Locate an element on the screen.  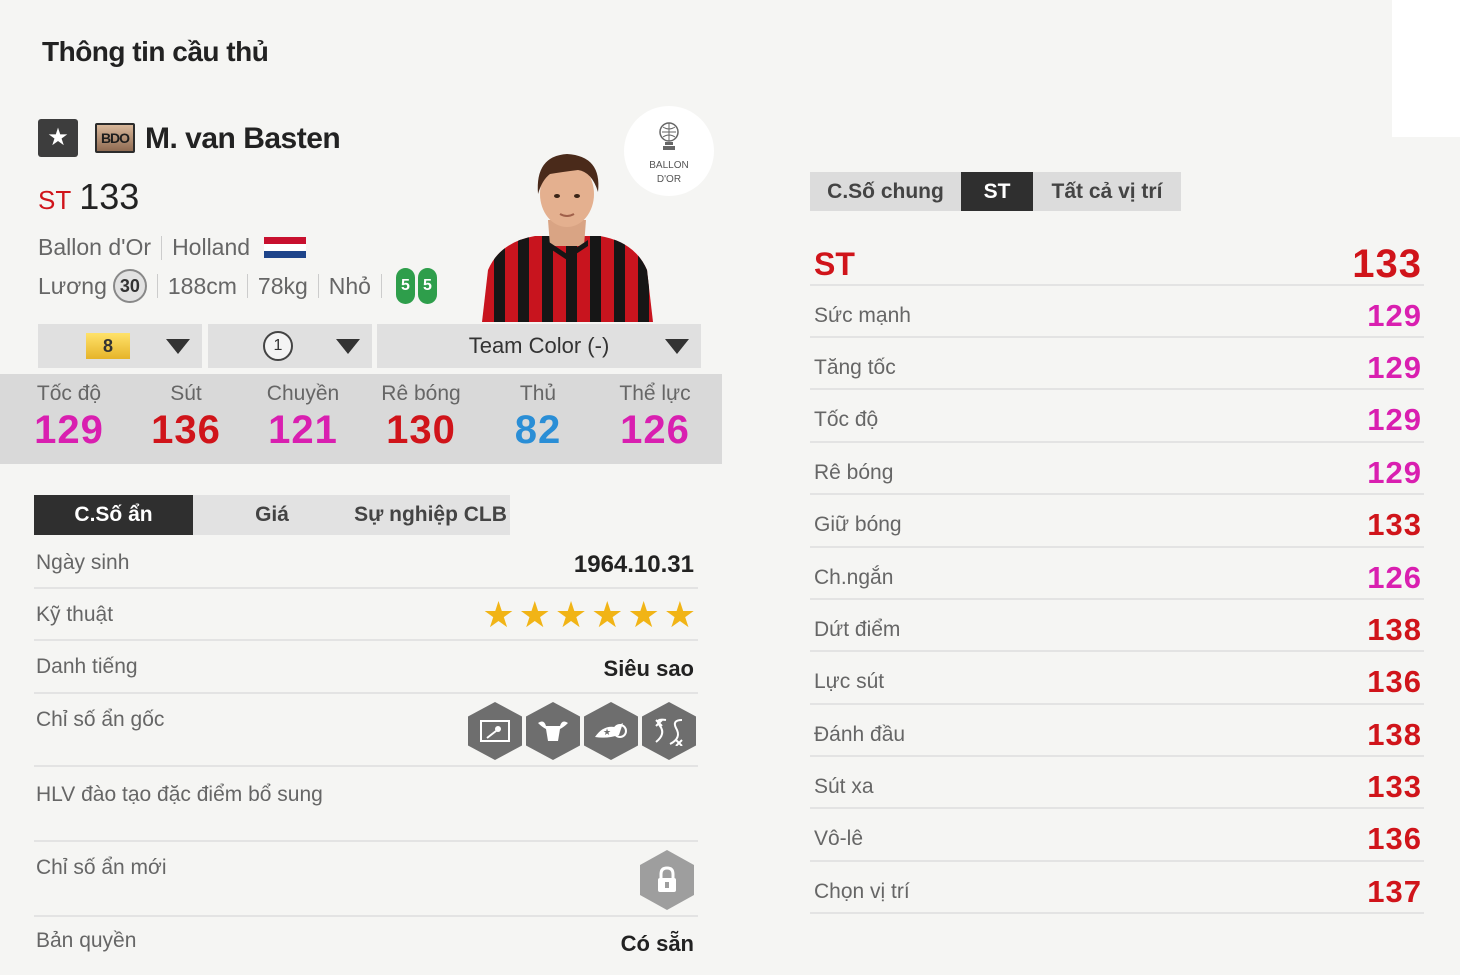
position-header-label: ST is located at coordinates (834, 264).